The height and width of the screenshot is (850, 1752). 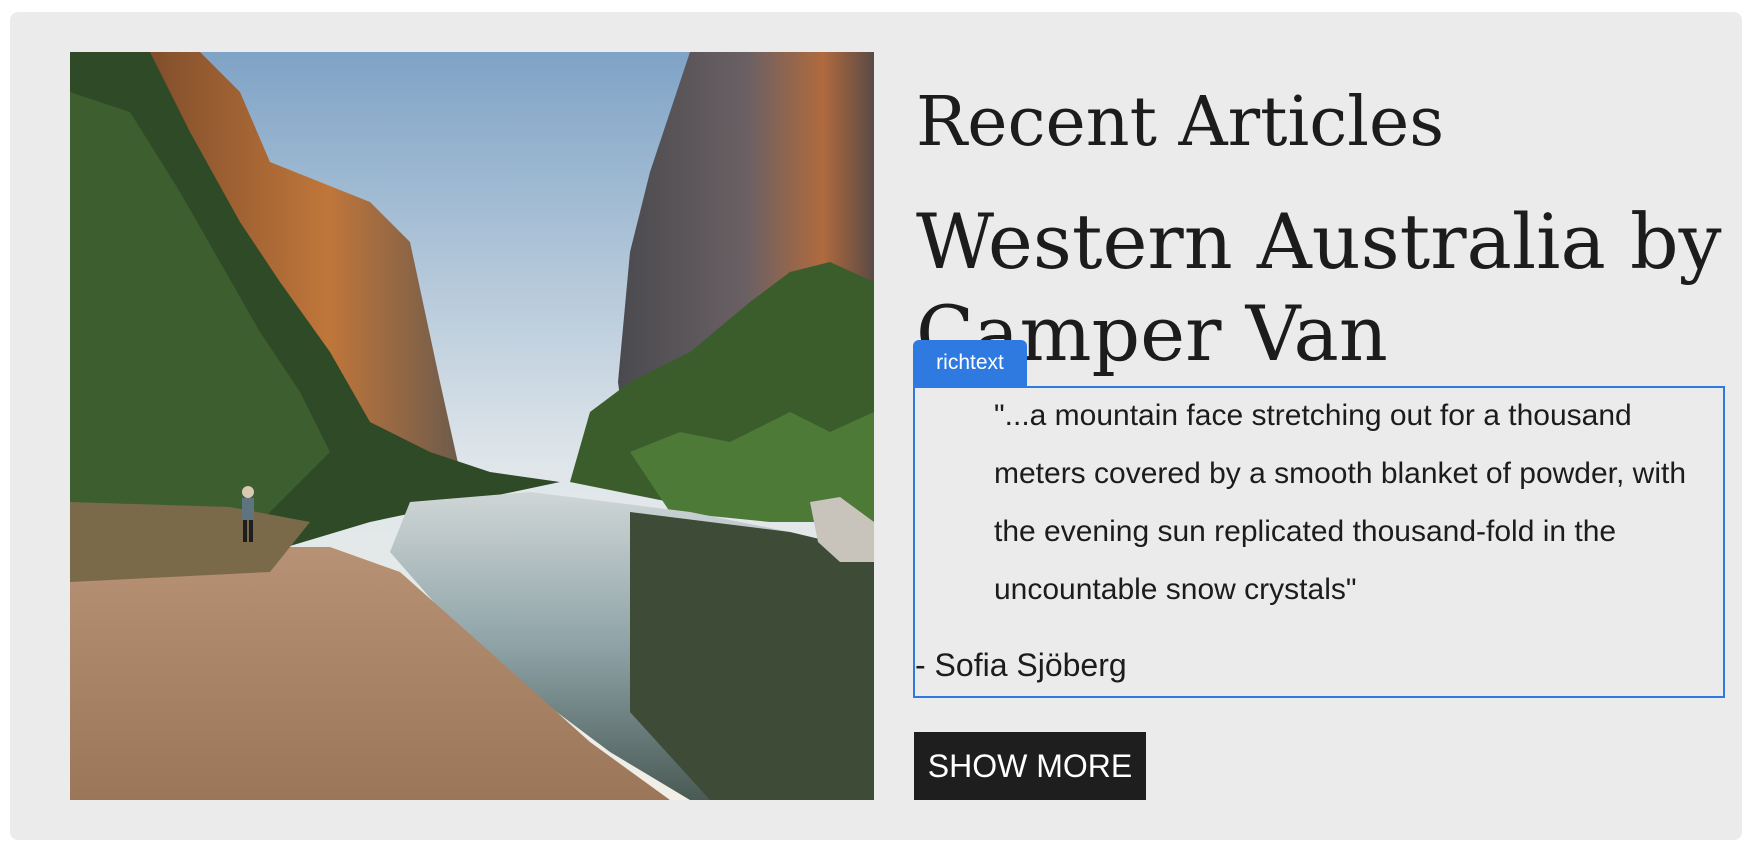 I want to click on article-title: Western Australia by Camper Van, so click(x=1326, y=288).